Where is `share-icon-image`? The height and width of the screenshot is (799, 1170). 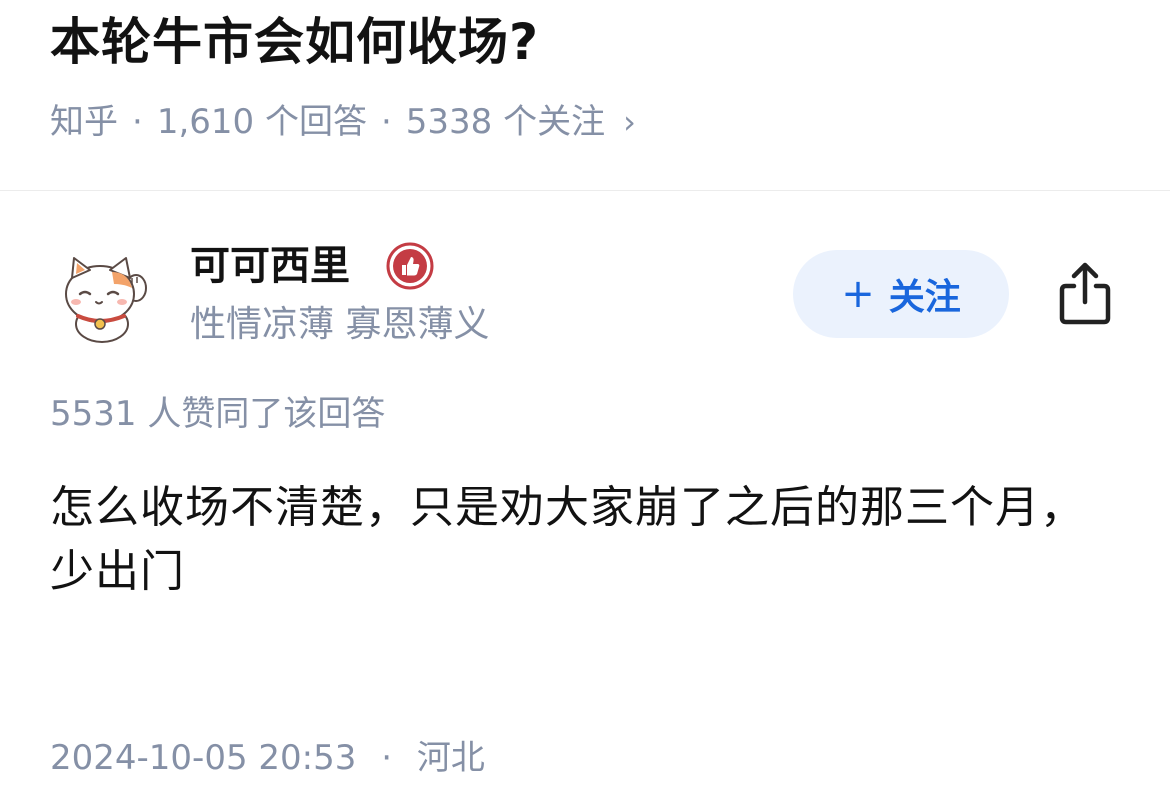
share-icon-image is located at coordinates (1085, 293).